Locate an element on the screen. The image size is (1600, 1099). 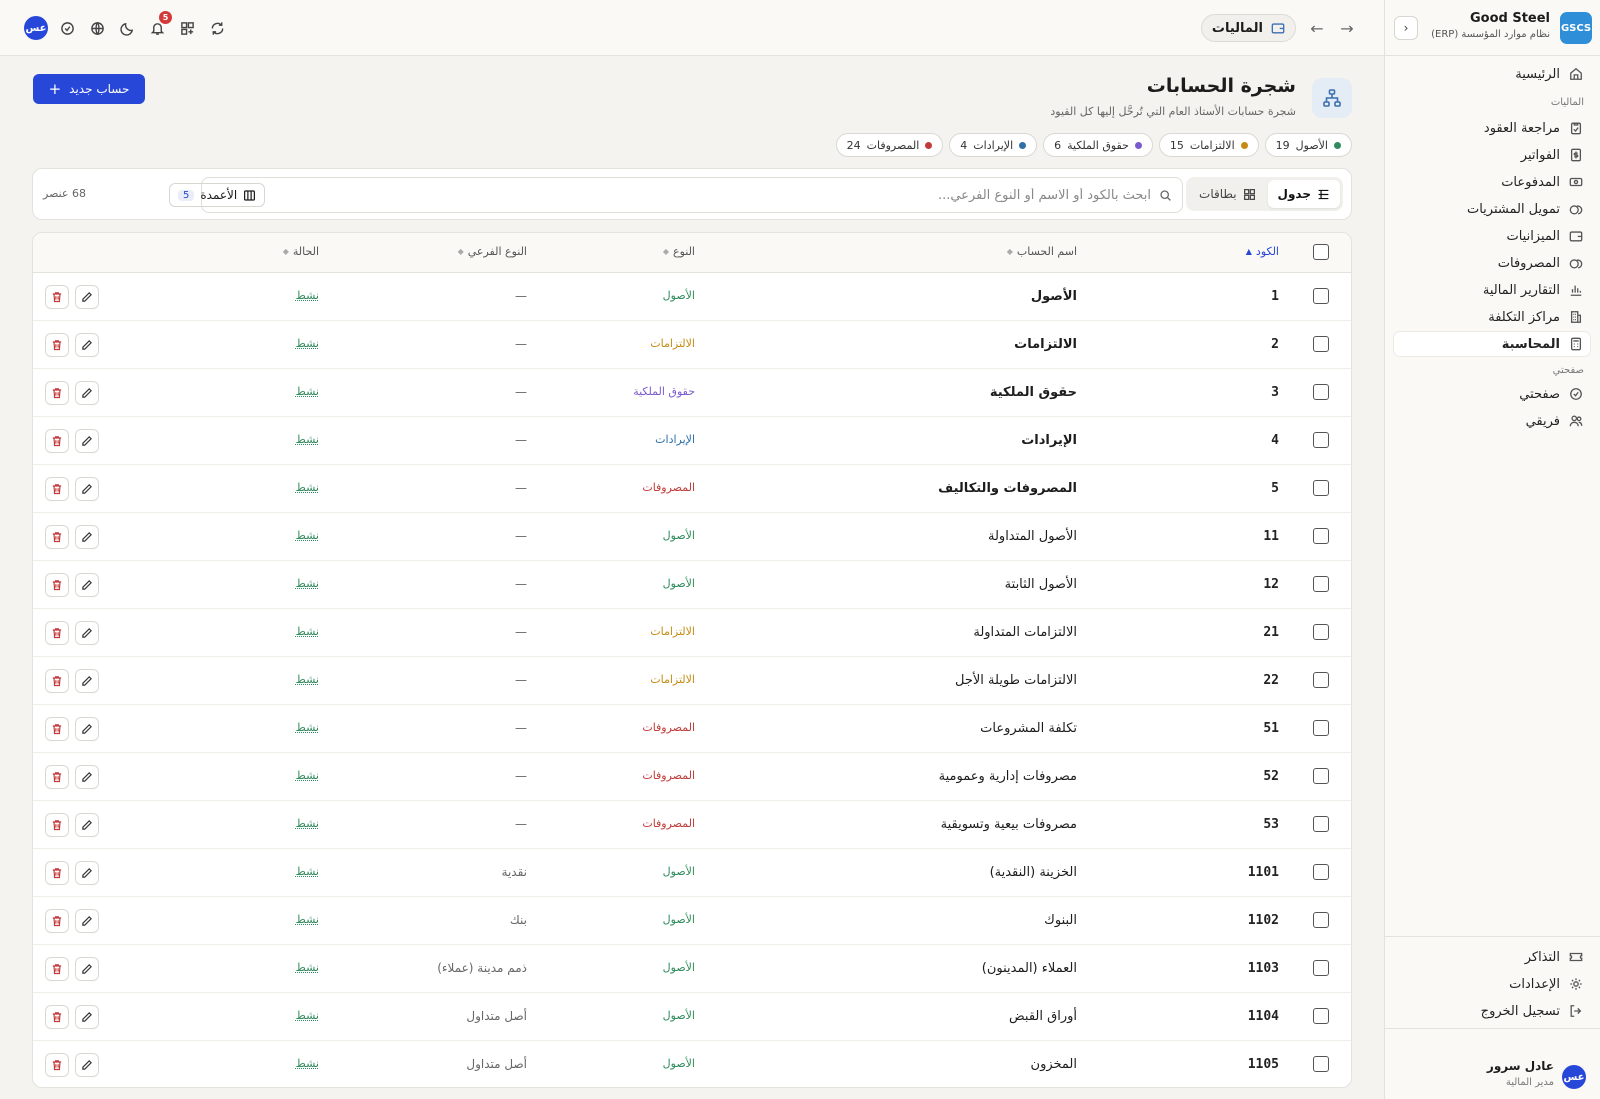
refresh-button is located at coordinates (217, 28).